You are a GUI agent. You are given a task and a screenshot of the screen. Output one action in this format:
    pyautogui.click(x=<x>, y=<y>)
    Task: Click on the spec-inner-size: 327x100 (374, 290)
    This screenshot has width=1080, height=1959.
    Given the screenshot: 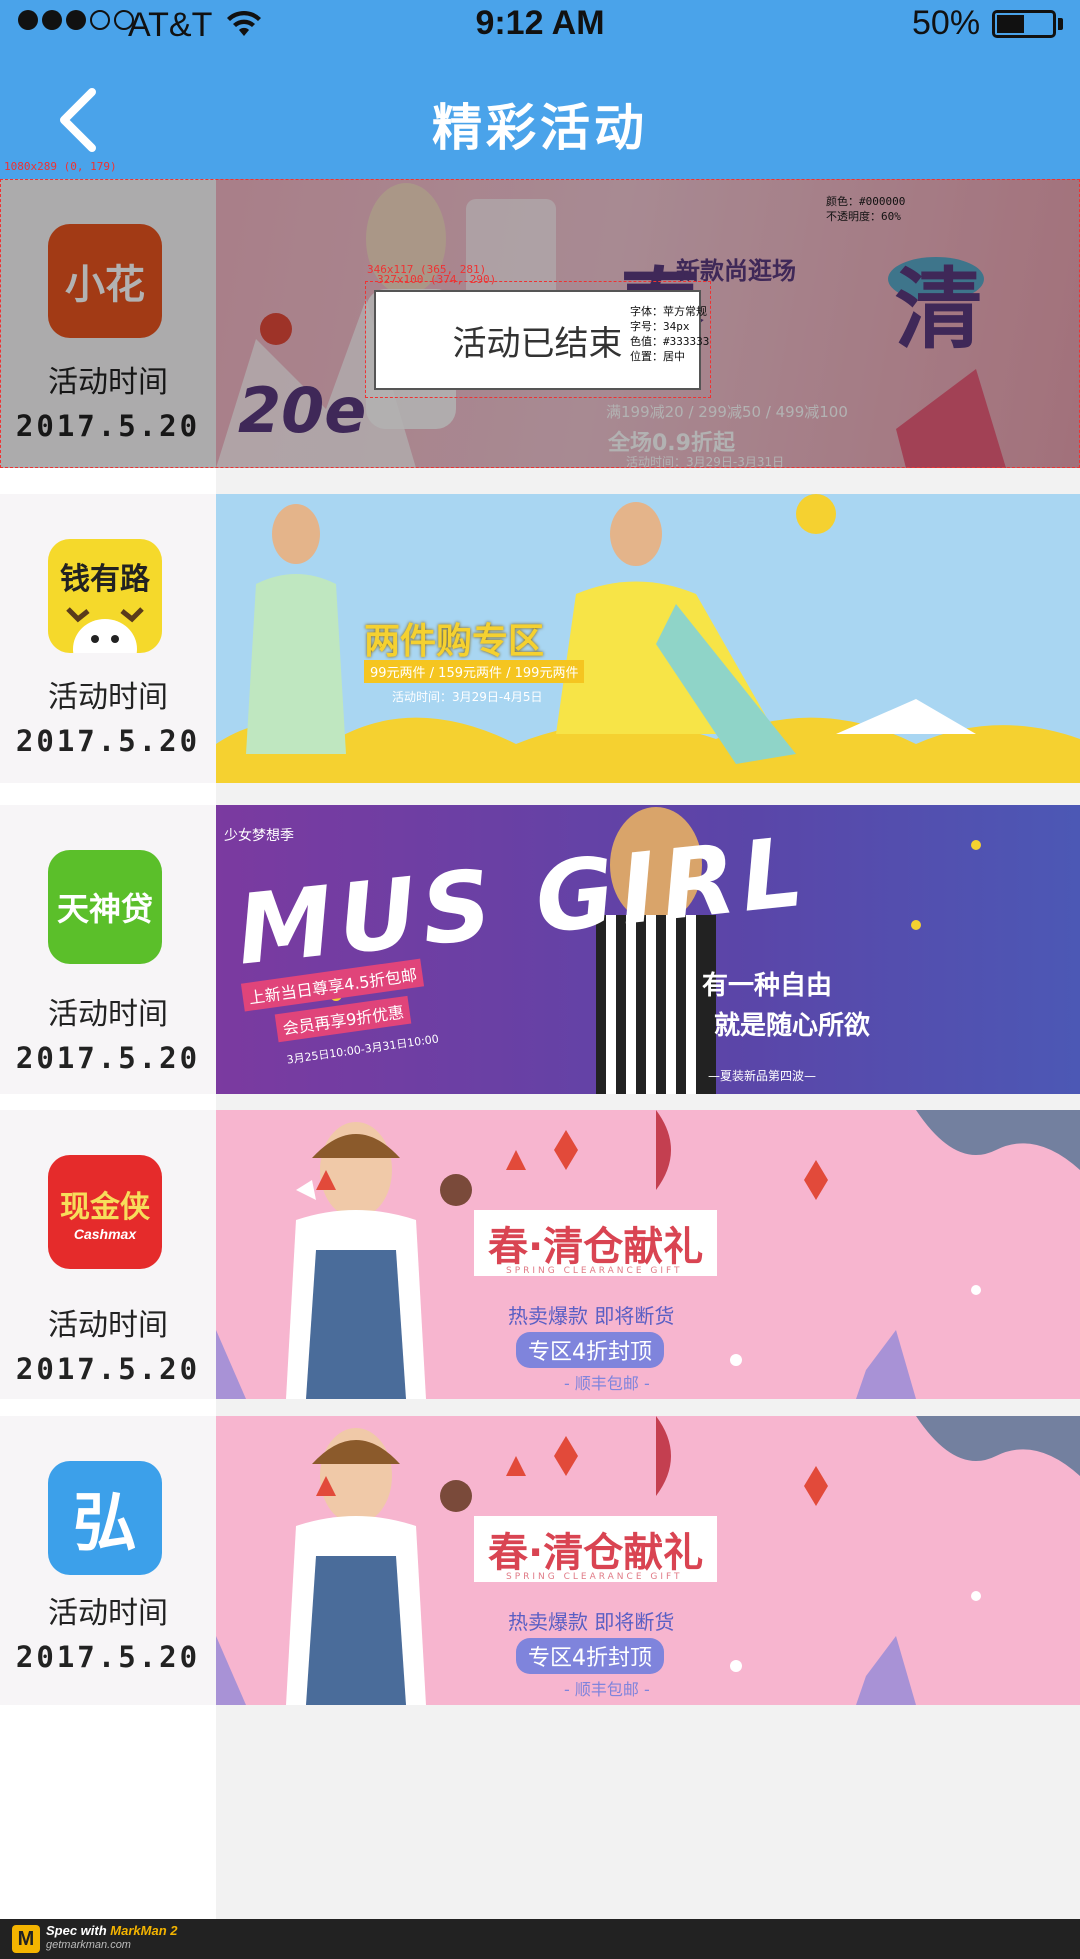 What is the action you would take?
    pyautogui.click(x=437, y=279)
    